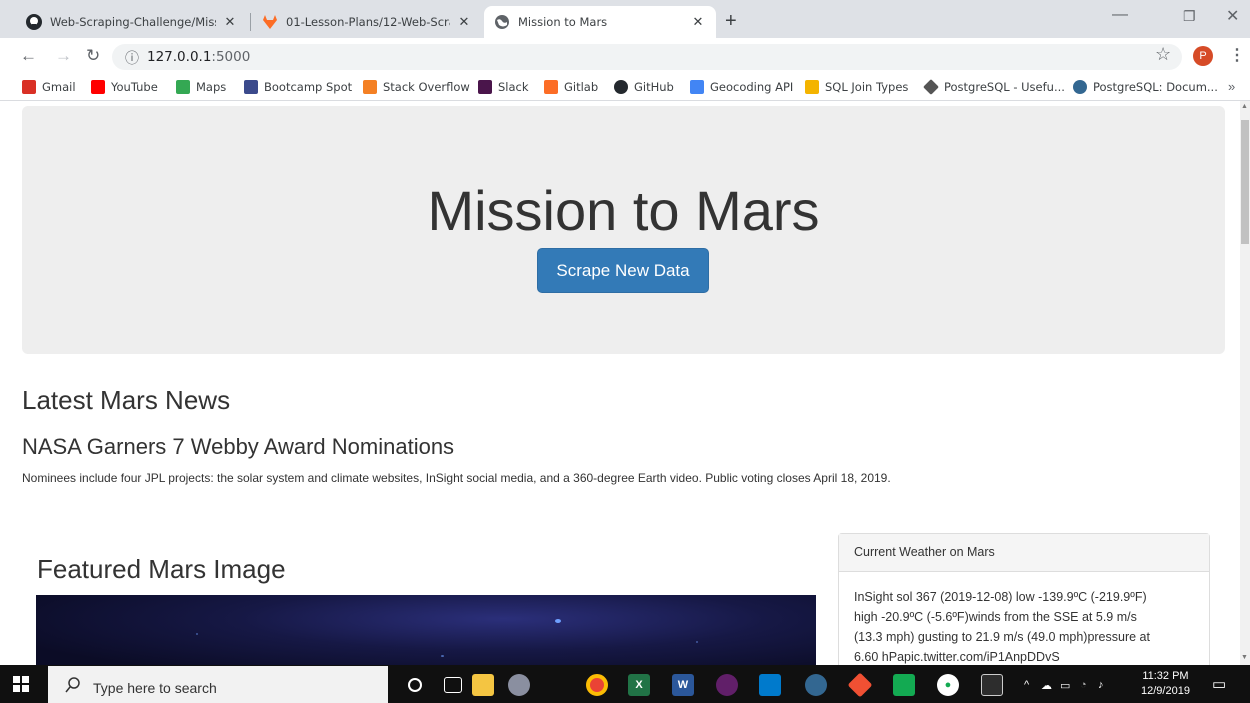 This screenshot has width=1250, height=703. What do you see at coordinates (211, 87) in the screenshot?
I see `bookmark-label: Maps` at bounding box center [211, 87].